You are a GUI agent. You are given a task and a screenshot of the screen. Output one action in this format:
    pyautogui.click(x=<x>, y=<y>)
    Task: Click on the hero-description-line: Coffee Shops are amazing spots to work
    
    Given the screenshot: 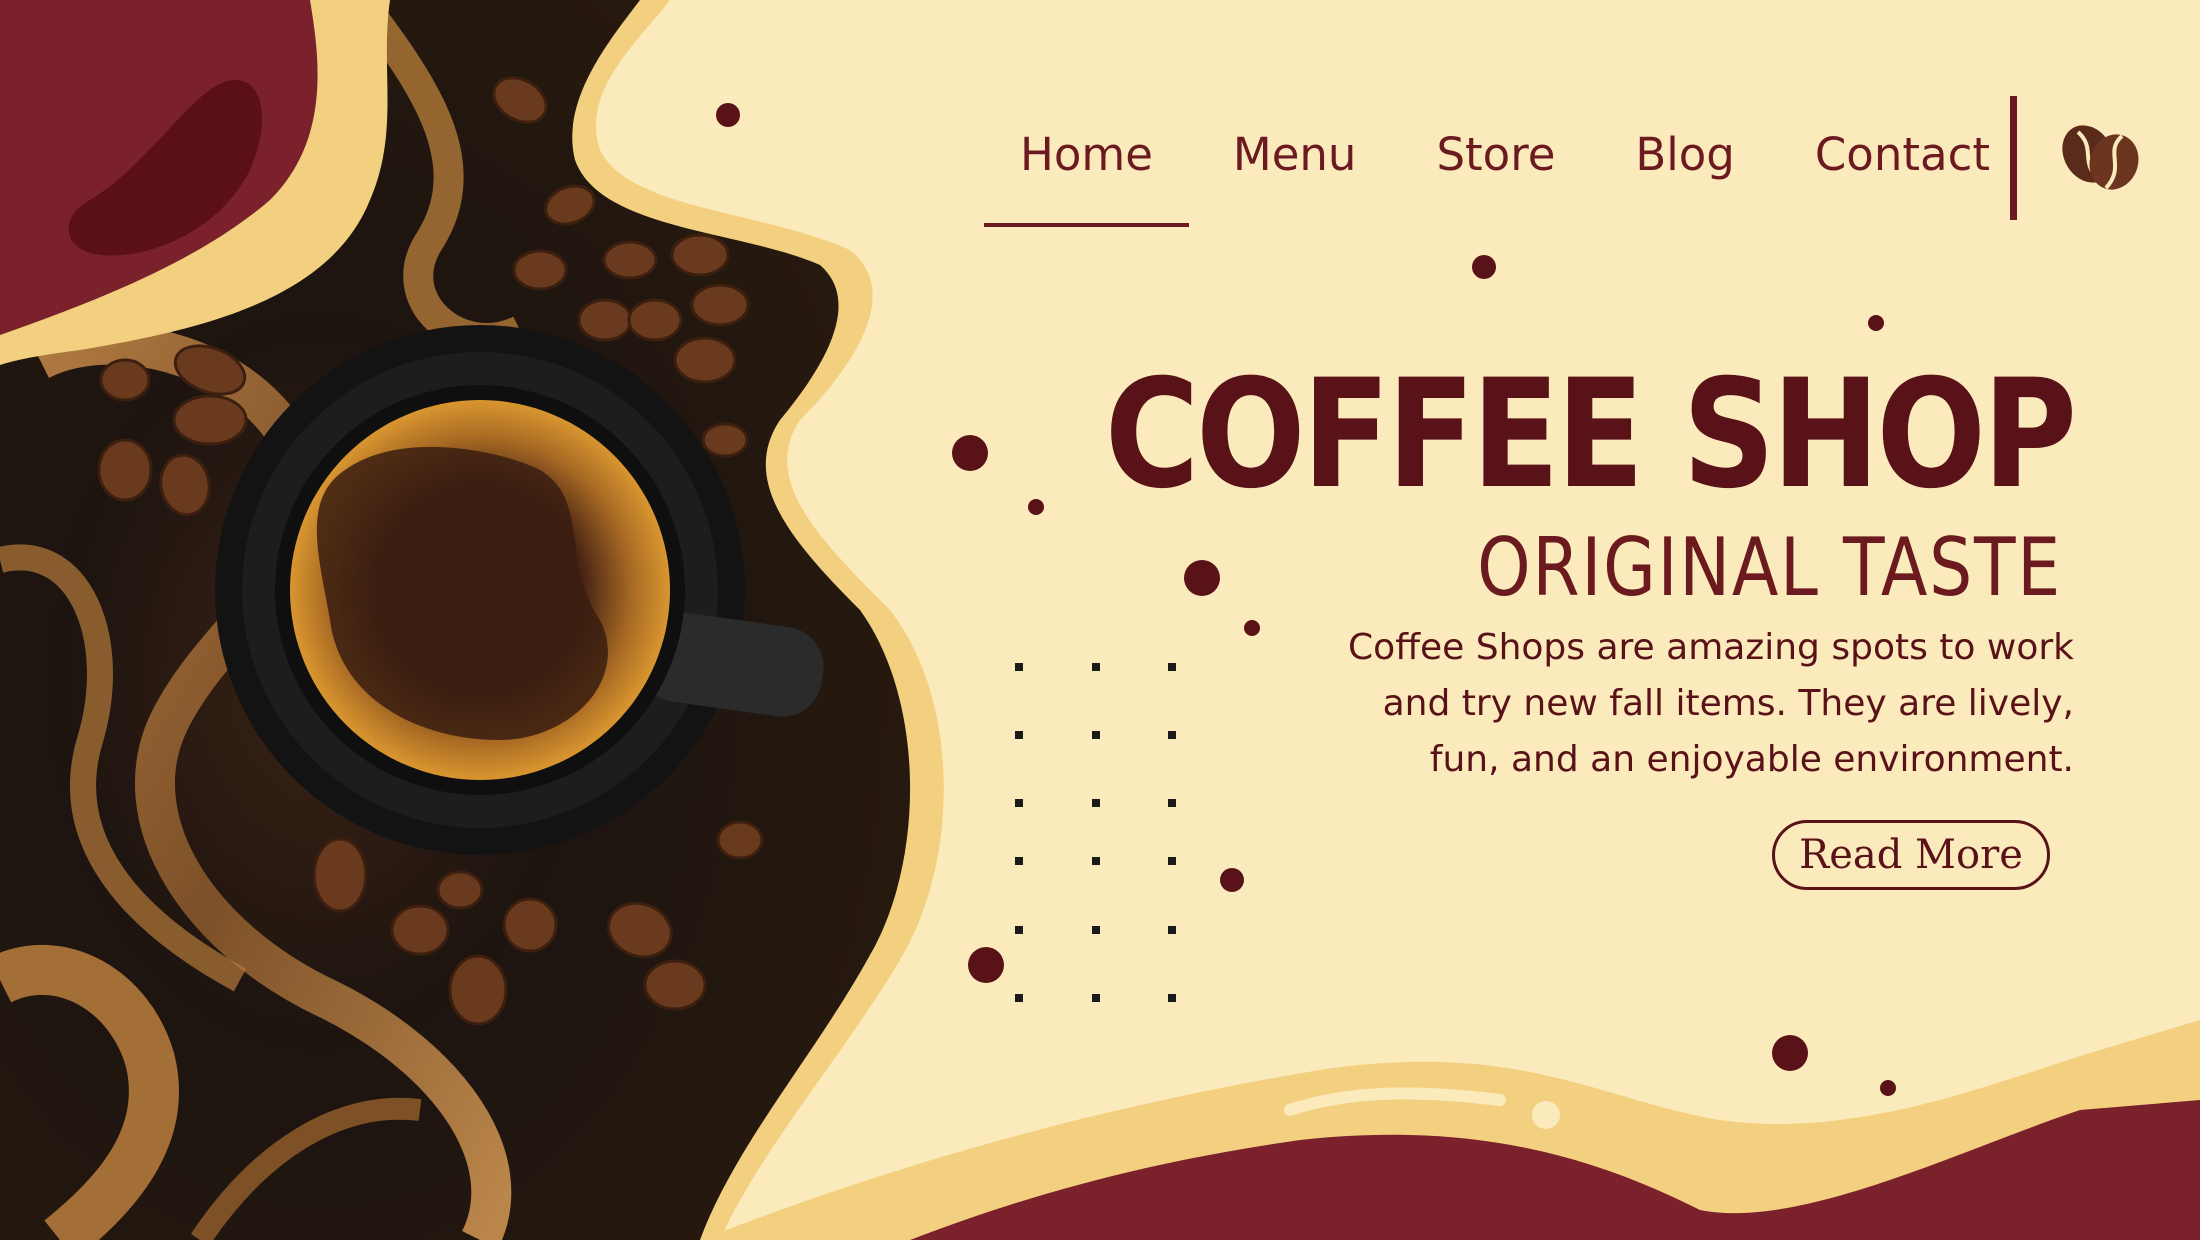 What is the action you would take?
    pyautogui.click(x=1711, y=647)
    